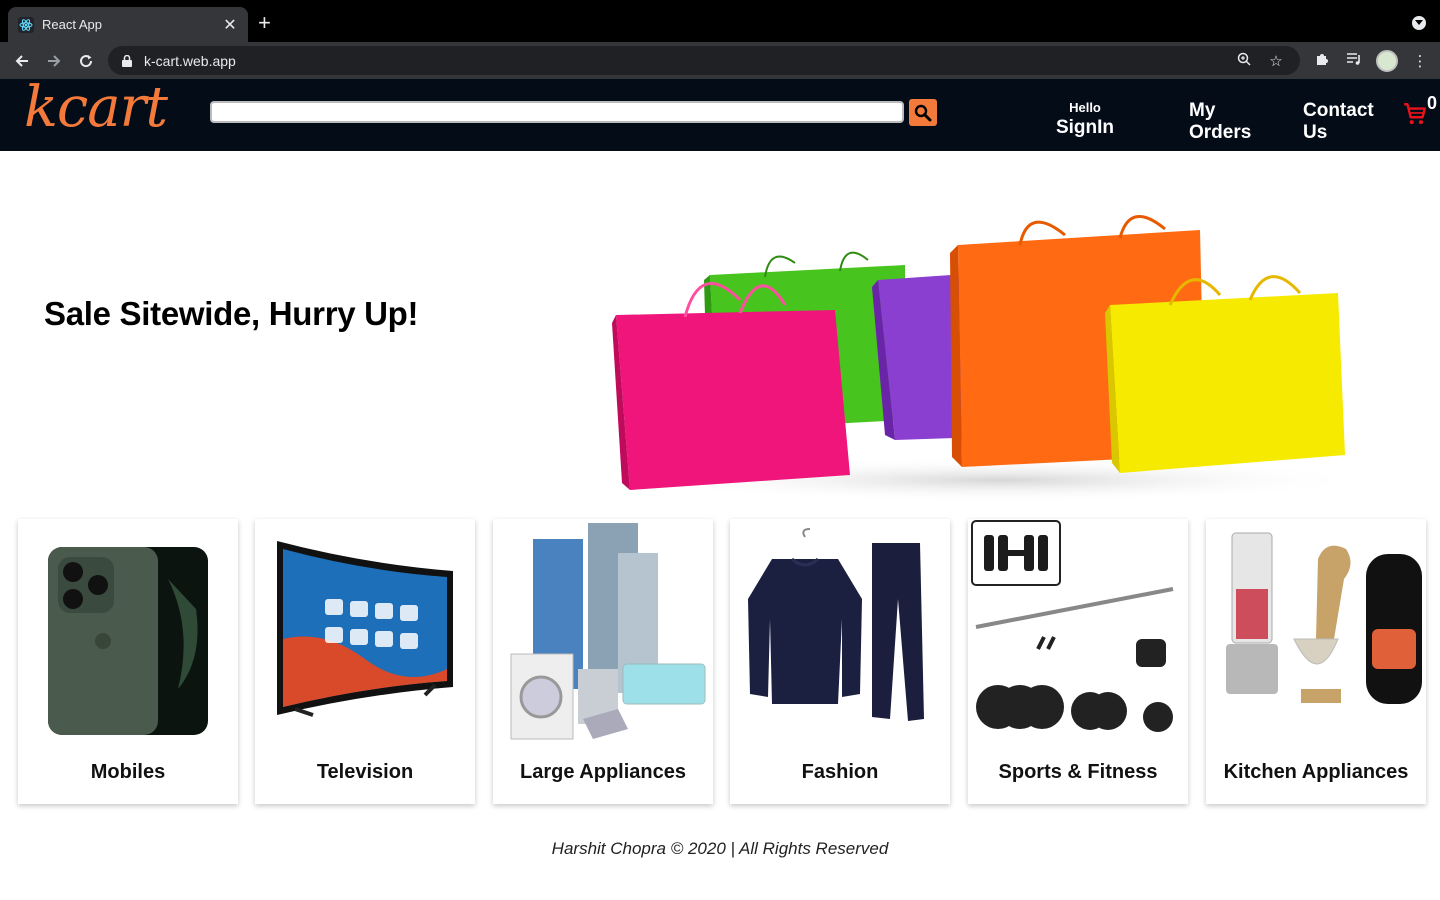 Image resolution: width=1440 pixels, height=900 pixels. I want to click on category-card-television: Television, so click(365, 661).